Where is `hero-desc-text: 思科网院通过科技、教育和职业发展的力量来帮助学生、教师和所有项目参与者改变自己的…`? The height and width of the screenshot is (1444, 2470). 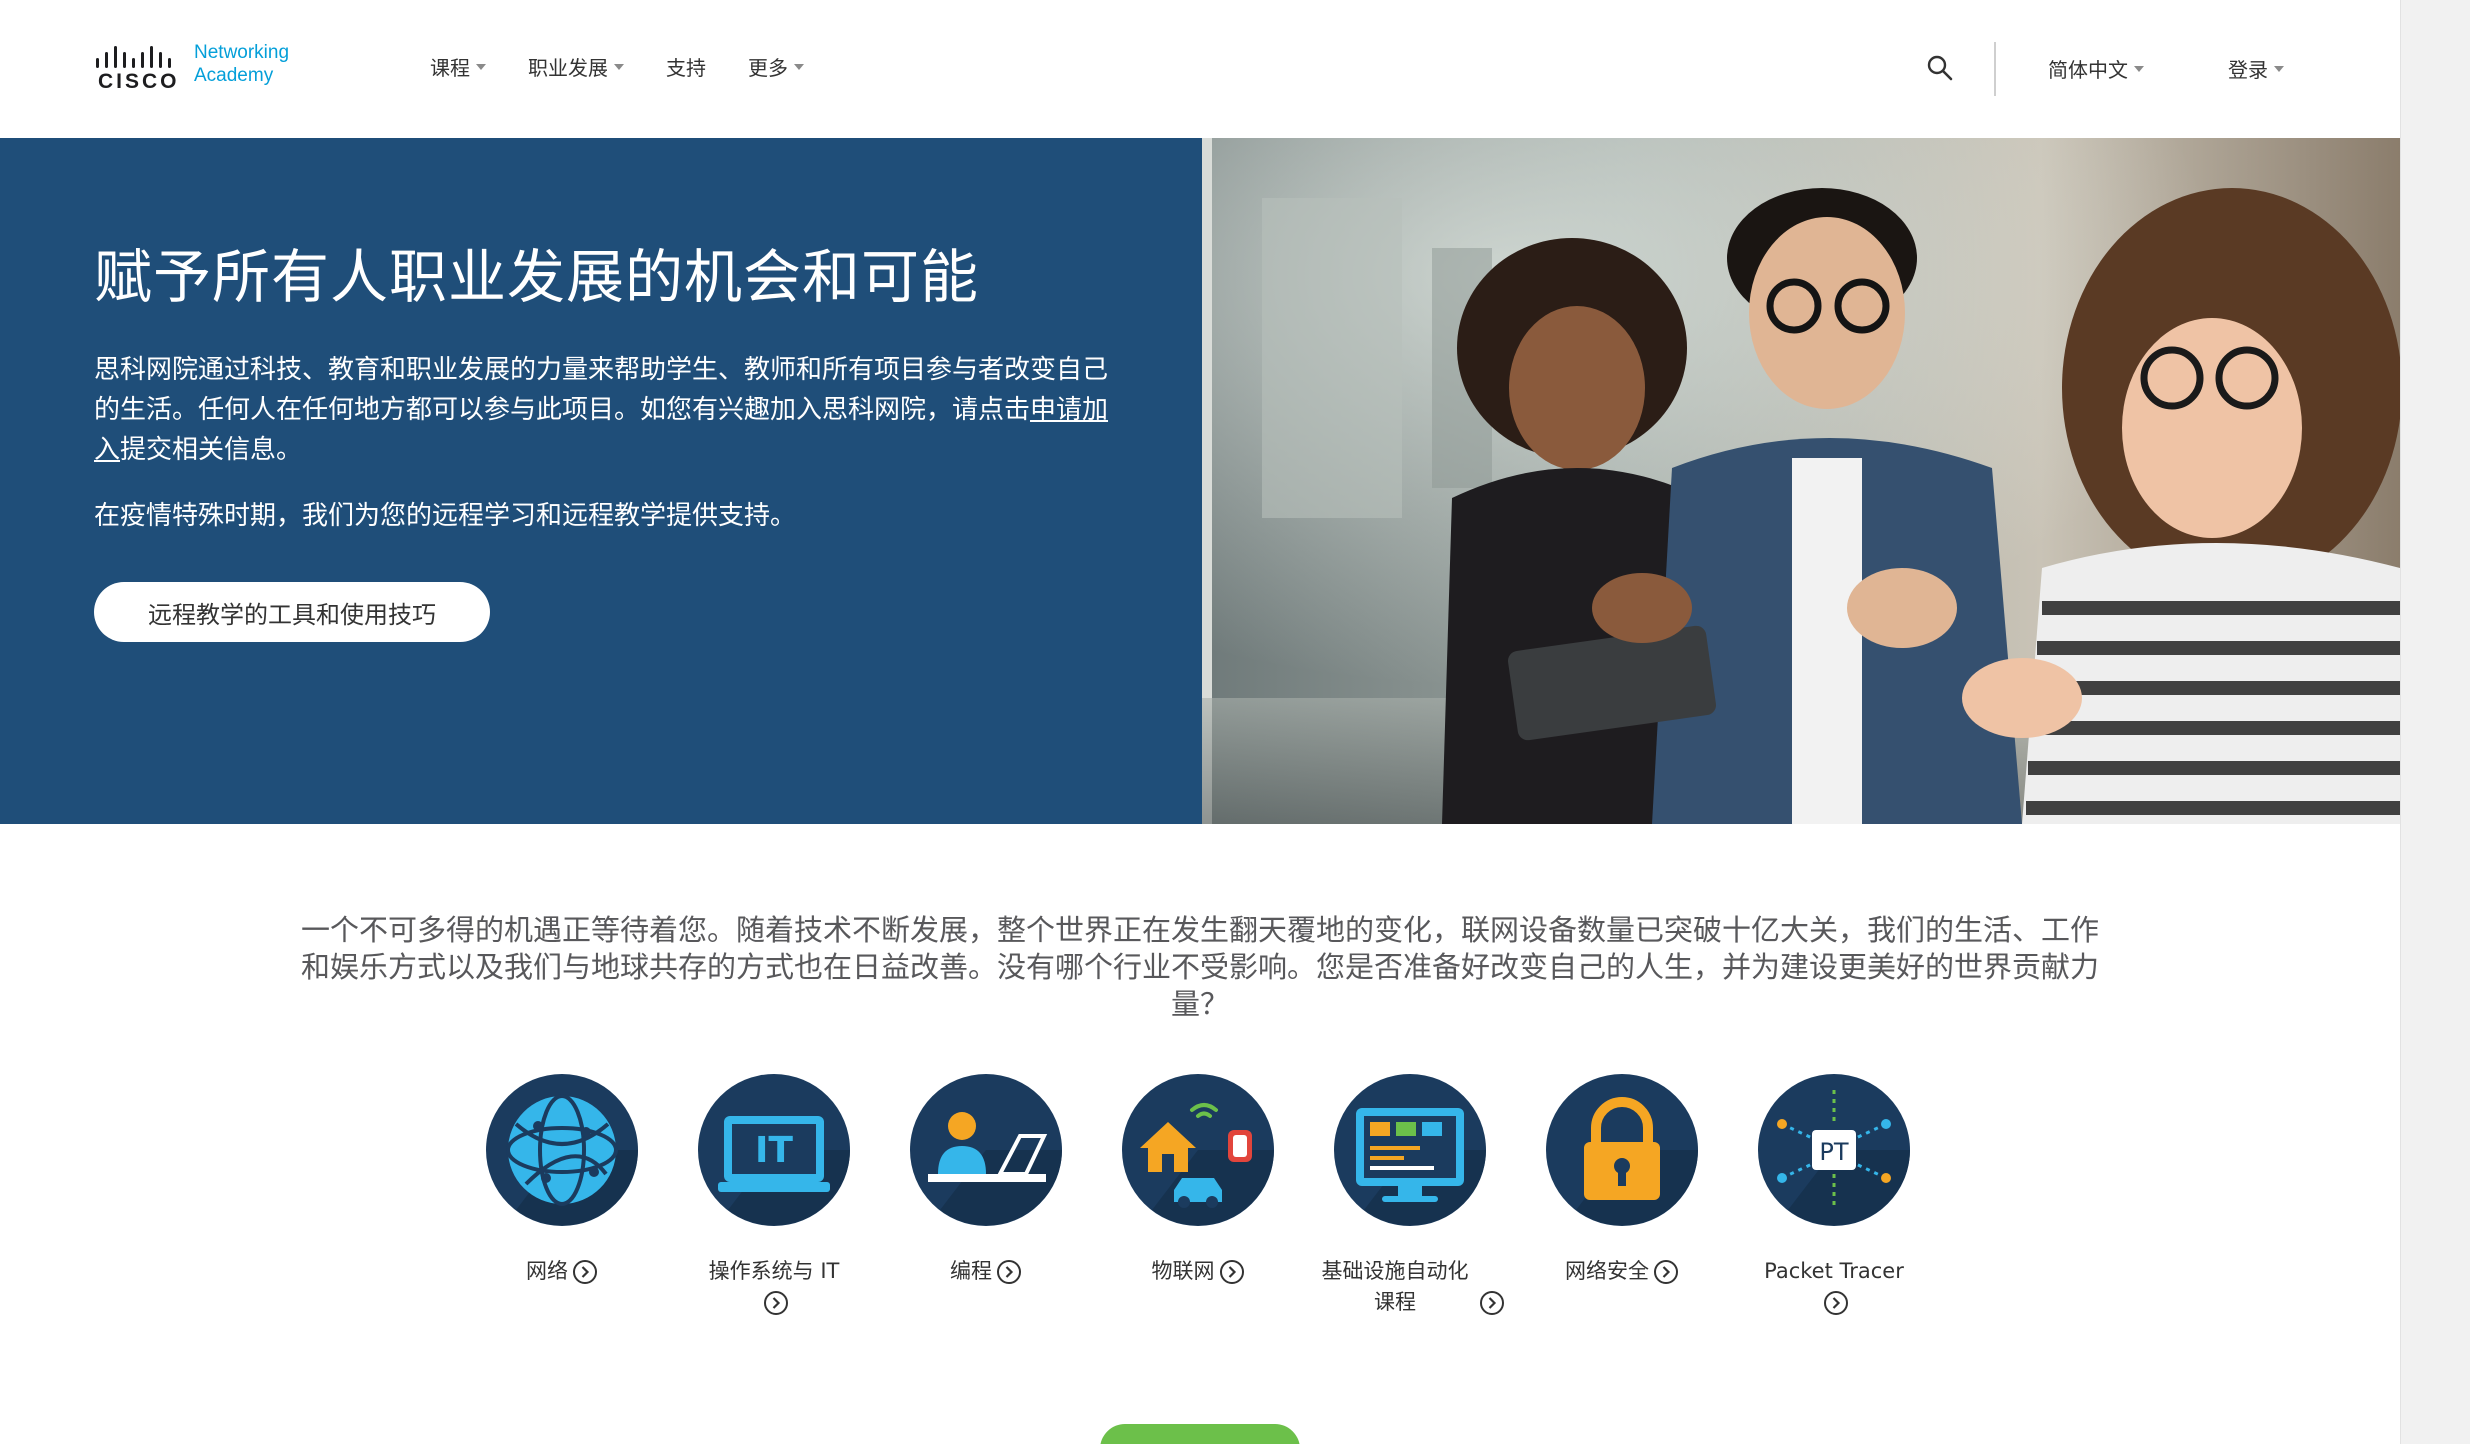 hero-desc-text: 思科网院通过科技、教育和职业发展的力量来帮助学生、教师和所有项目参与者改变自己的… is located at coordinates (601, 390).